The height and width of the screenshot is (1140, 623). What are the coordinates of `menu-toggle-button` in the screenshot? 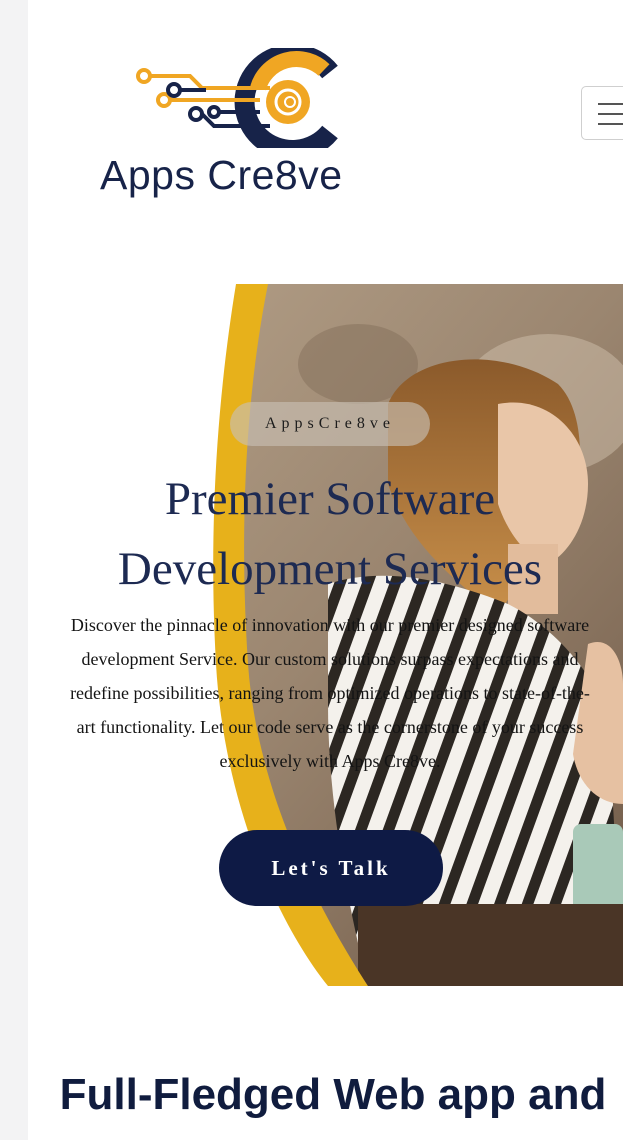 It's located at (602, 113).